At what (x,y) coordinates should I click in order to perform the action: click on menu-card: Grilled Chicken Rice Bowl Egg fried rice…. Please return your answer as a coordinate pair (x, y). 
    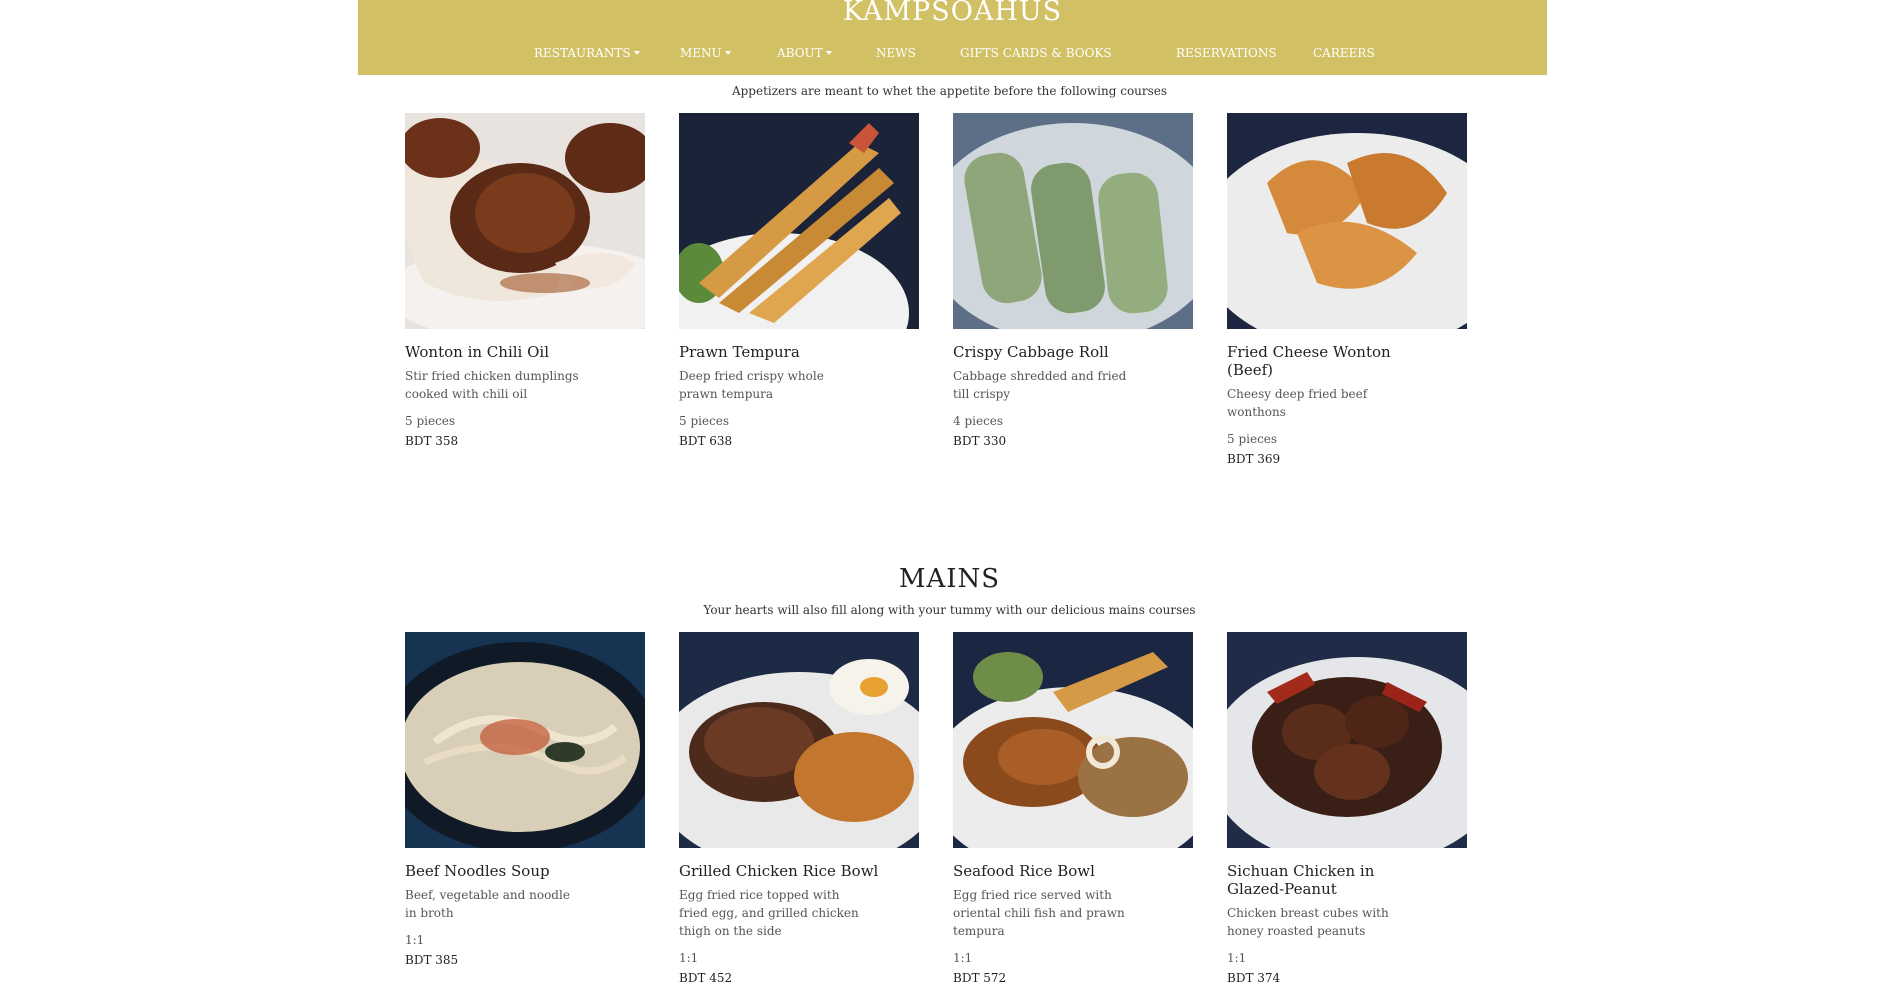
    Looking at the image, I should click on (799, 809).